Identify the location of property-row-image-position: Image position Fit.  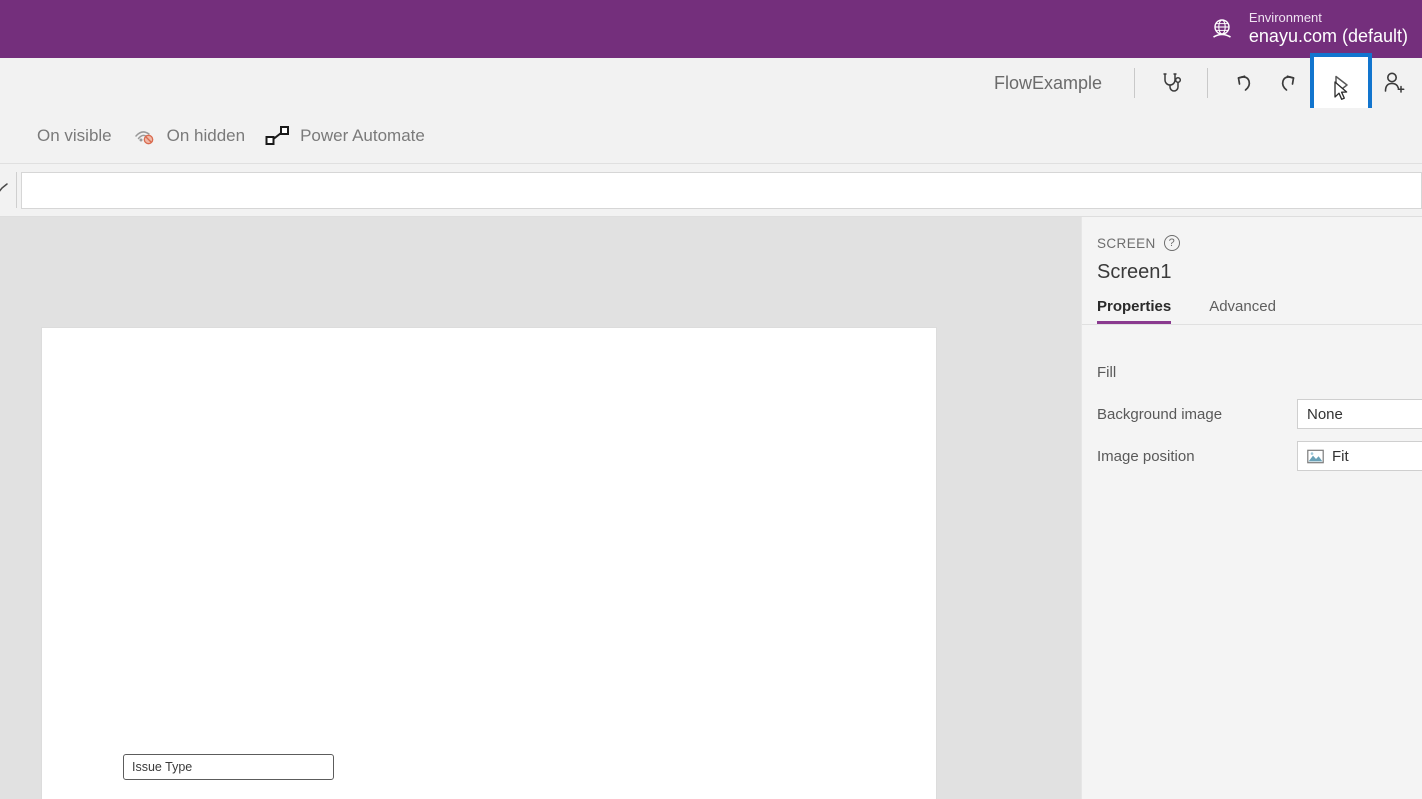
(1252, 456).